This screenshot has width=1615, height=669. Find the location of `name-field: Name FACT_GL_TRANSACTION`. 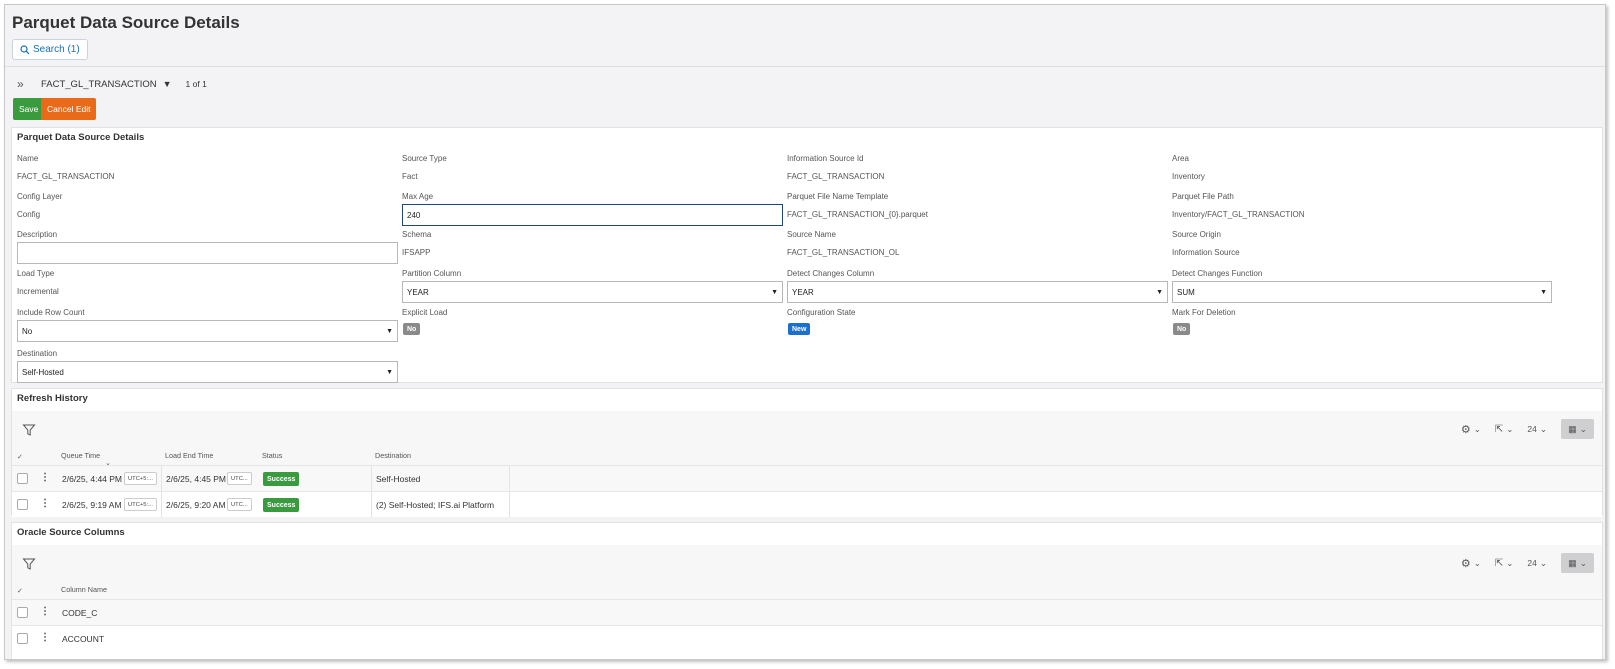

name-field: Name FACT_GL_TRANSACTION is located at coordinates (207, 167).